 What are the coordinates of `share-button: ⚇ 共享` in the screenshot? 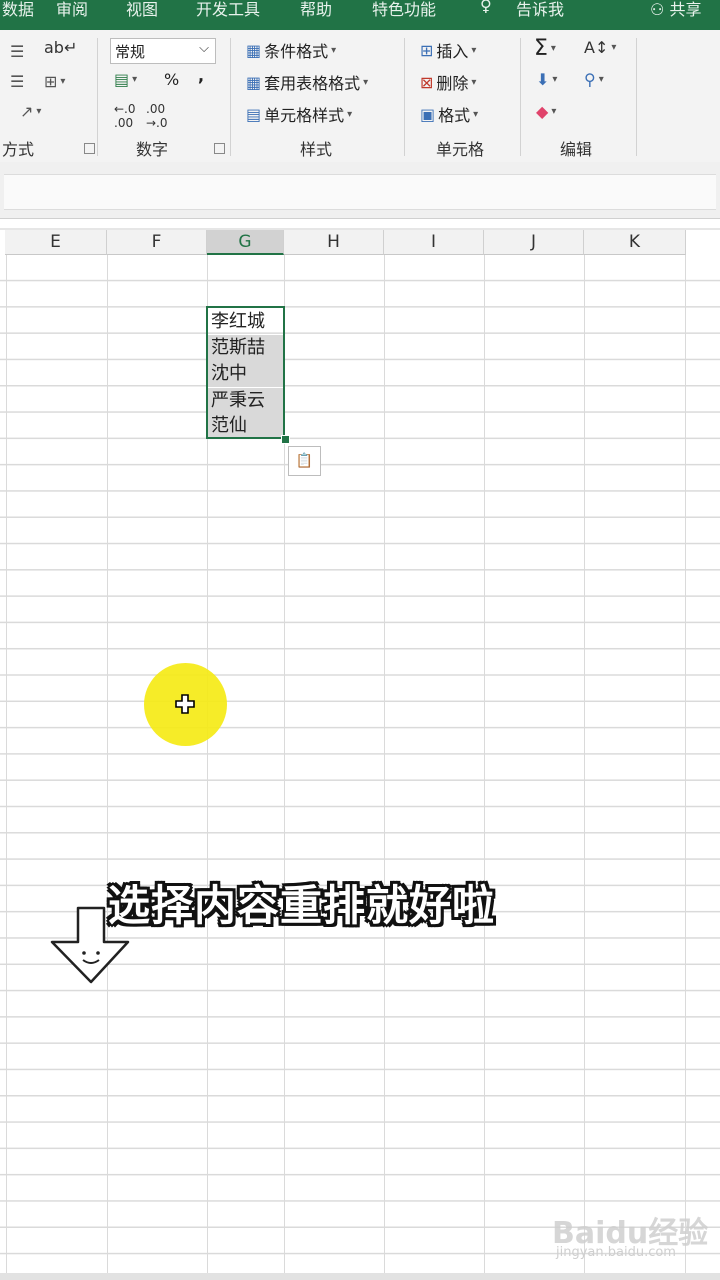 It's located at (675, 10).